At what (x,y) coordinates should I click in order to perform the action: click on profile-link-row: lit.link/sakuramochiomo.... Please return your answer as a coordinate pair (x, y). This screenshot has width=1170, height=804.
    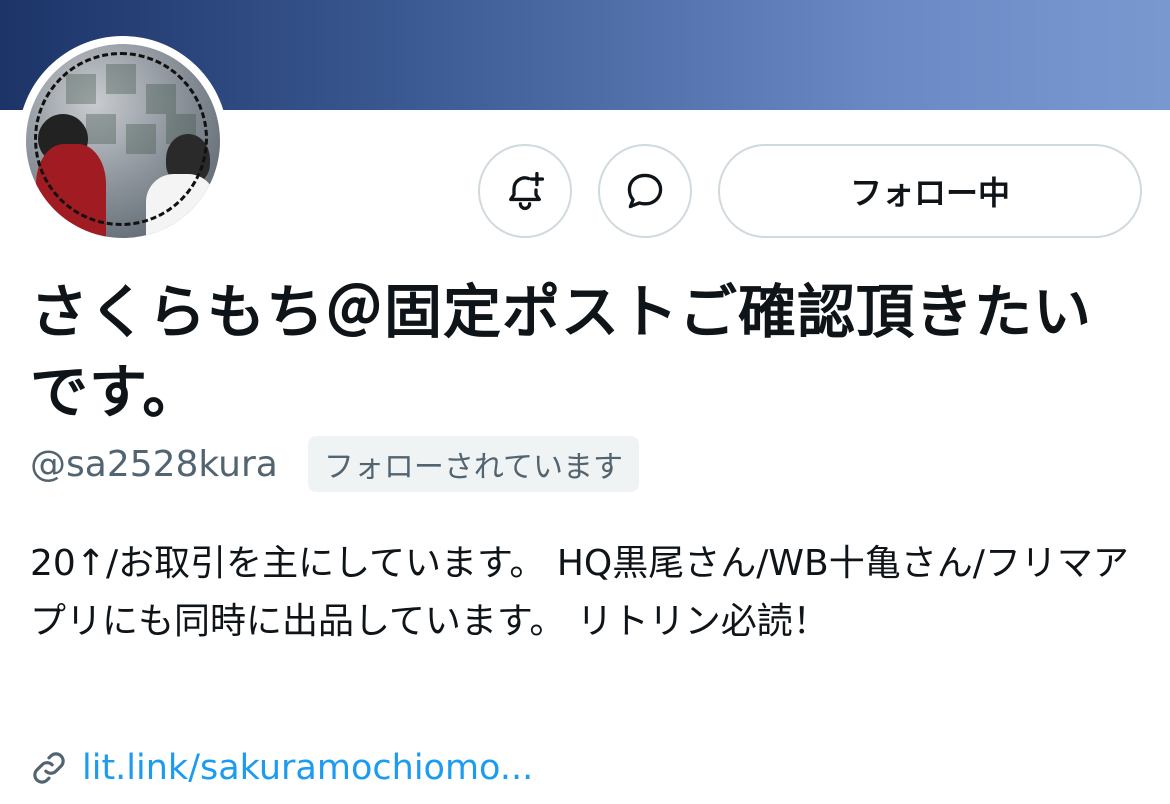
    Looking at the image, I should click on (281, 768).